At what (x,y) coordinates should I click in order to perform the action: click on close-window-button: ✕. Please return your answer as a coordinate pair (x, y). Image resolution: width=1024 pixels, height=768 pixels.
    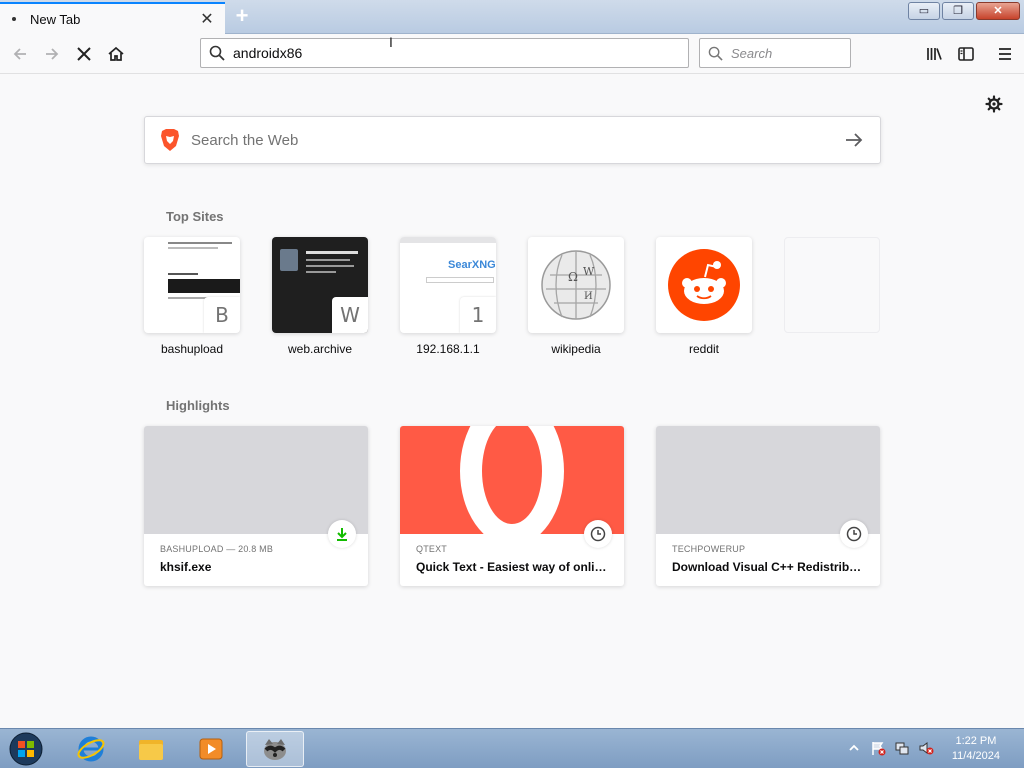
    Looking at the image, I should click on (998, 11).